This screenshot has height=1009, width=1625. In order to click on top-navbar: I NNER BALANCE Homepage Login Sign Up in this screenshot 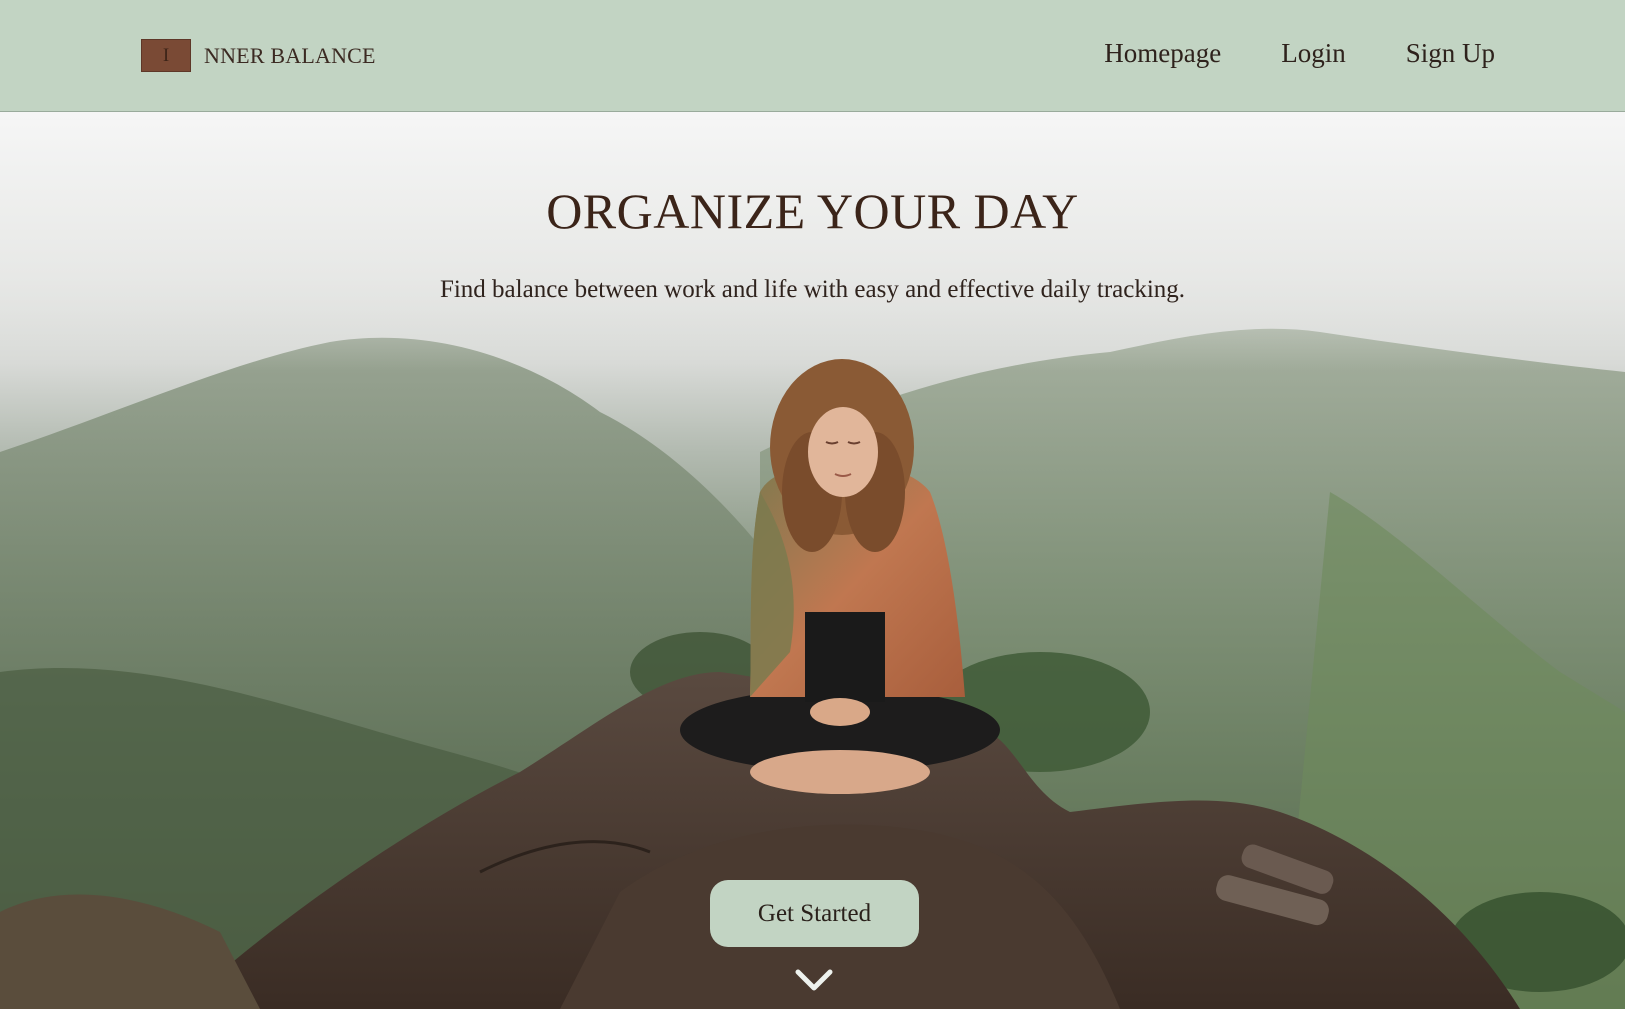, I will do `click(812, 56)`.